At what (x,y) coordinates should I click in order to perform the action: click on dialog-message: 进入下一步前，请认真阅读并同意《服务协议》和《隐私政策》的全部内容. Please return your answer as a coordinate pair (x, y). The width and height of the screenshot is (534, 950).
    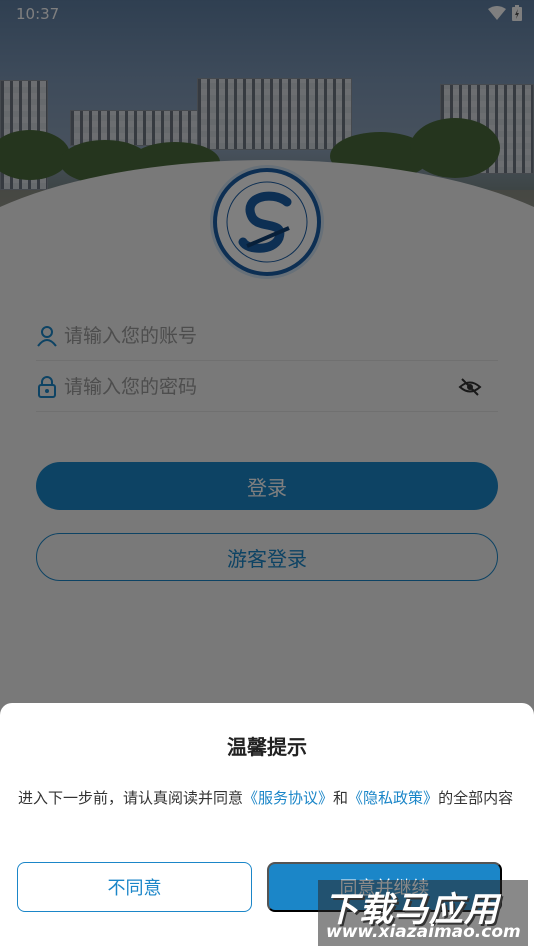
    Looking at the image, I should click on (268, 798).